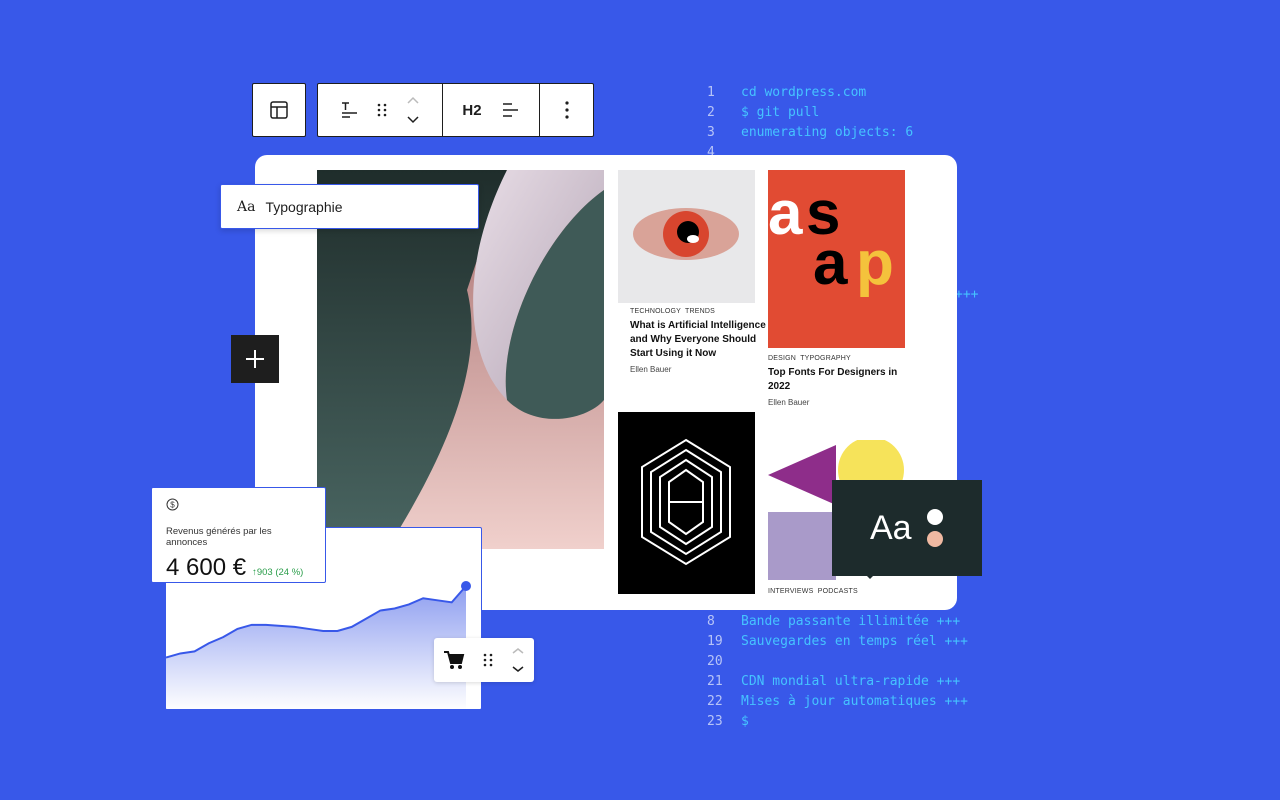  I want to click on plus-icon, so click(255, 359).